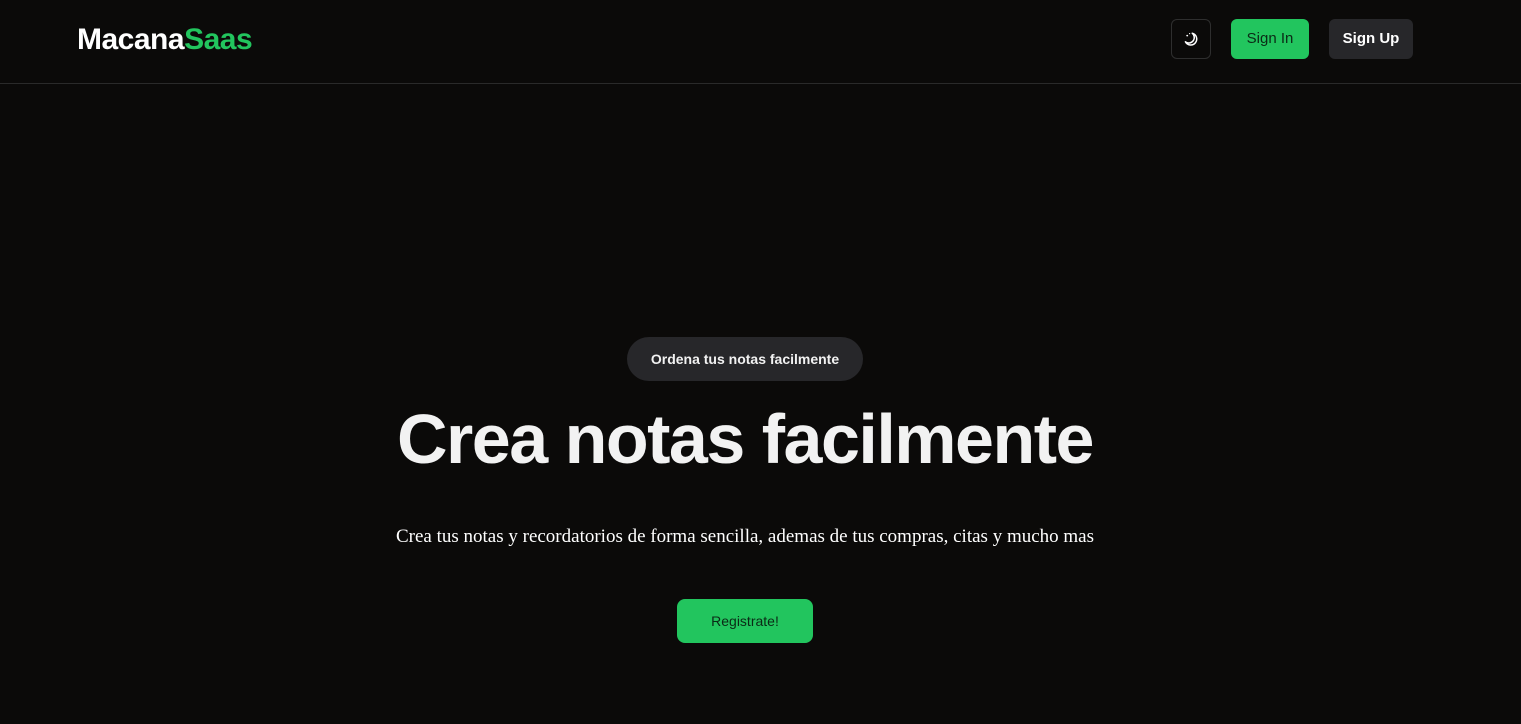  Describe the element at coordinates (745, 439) in the screenshot. I see `hero-headline: Crea notas facilmente` at that location.